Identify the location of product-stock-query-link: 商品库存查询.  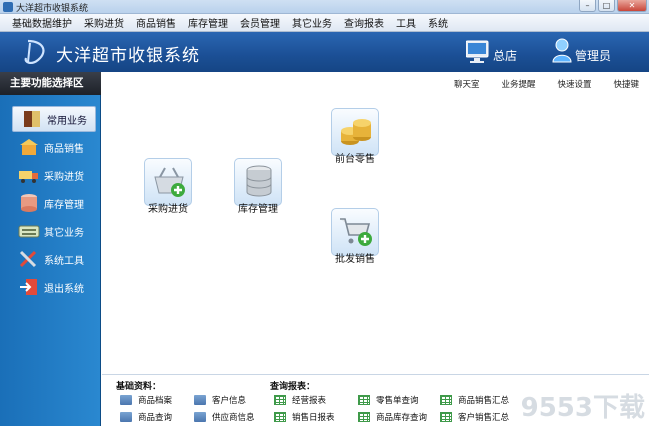
(392, 417).